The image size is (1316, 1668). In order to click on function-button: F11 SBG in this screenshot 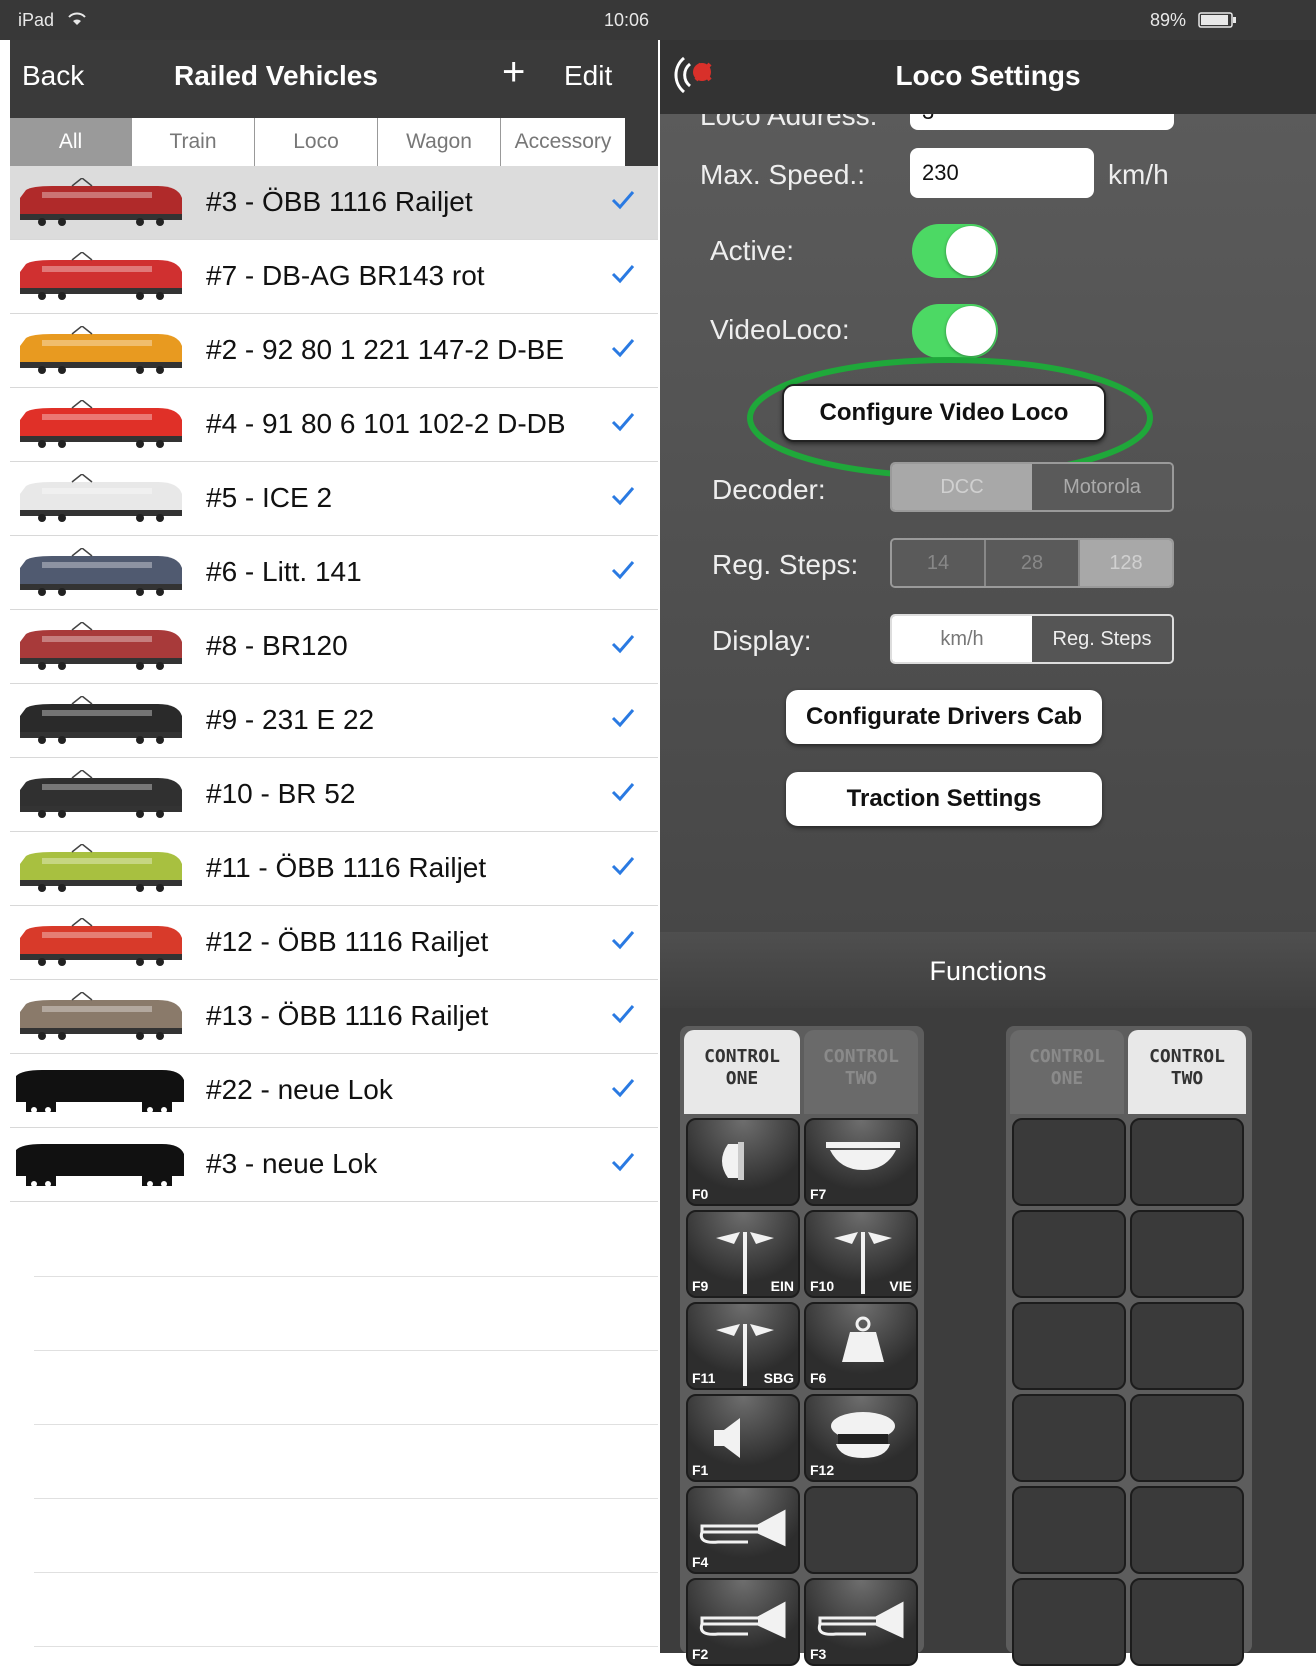, I will do `click(743, 1346)`.